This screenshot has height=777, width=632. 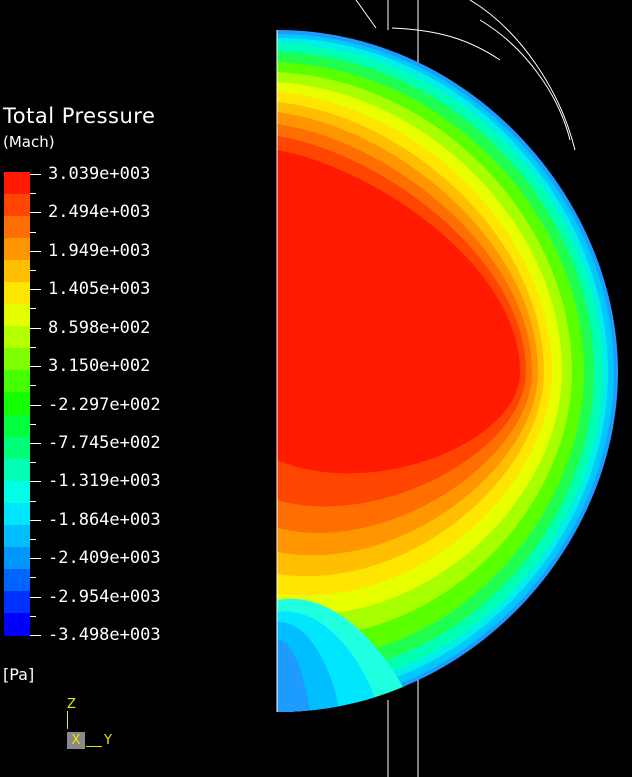 I want to click on triad-y-label: Y, so click(x=108, y=740).